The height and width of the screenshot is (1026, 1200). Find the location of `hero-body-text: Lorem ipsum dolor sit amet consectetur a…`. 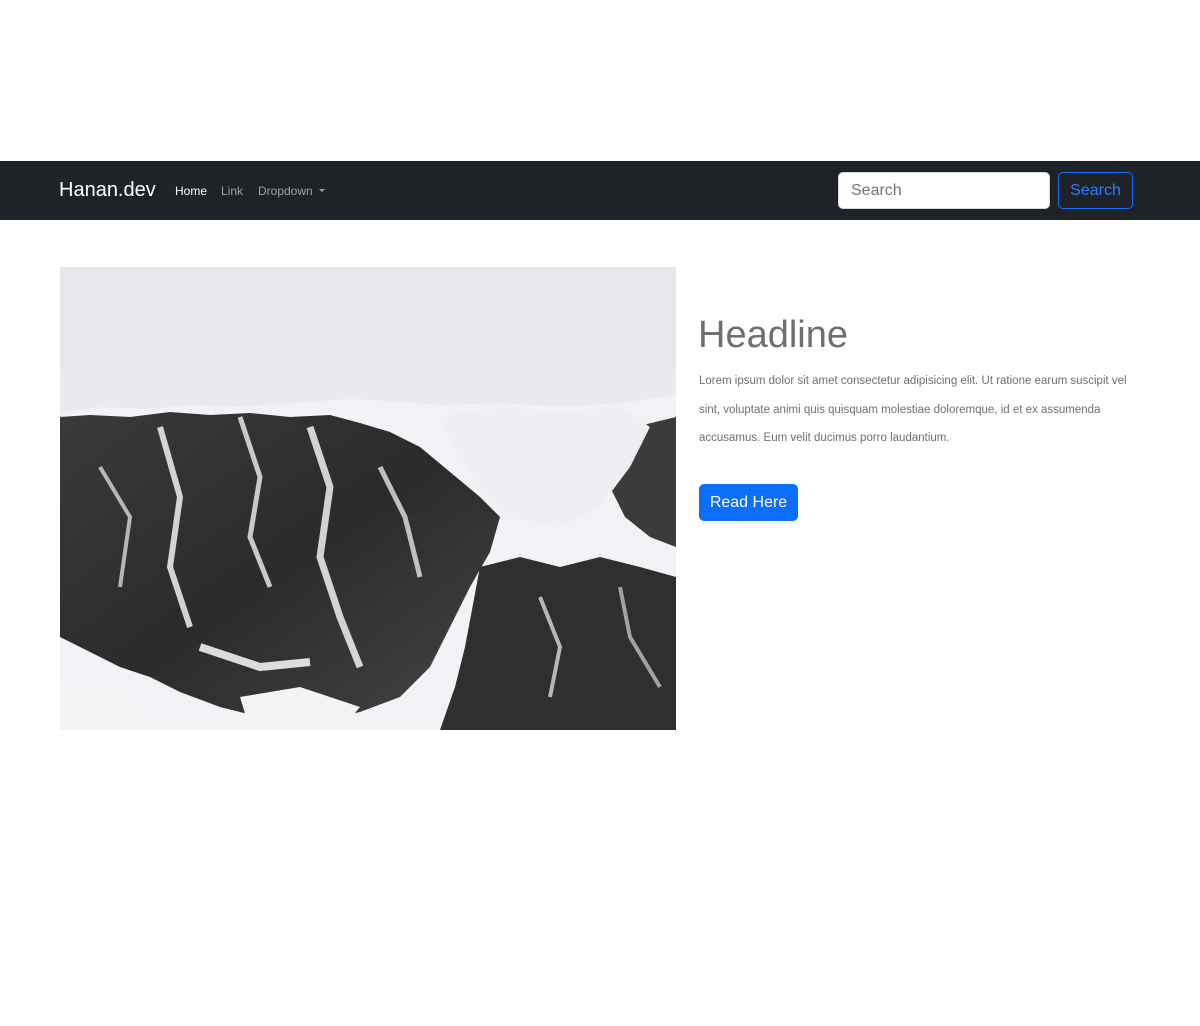

hero-body-text: Lorem ipsum dolor sit amet consectetur a… is located at coordinates (913, 409).